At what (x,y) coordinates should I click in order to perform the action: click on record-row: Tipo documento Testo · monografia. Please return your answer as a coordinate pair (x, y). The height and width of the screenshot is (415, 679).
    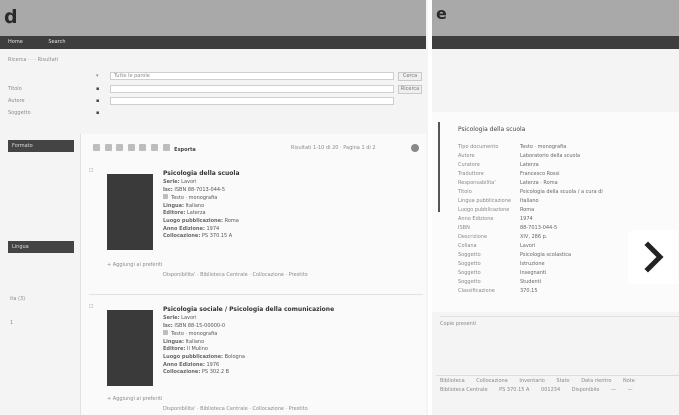
    Looking at the image, I should click on (512, 146).